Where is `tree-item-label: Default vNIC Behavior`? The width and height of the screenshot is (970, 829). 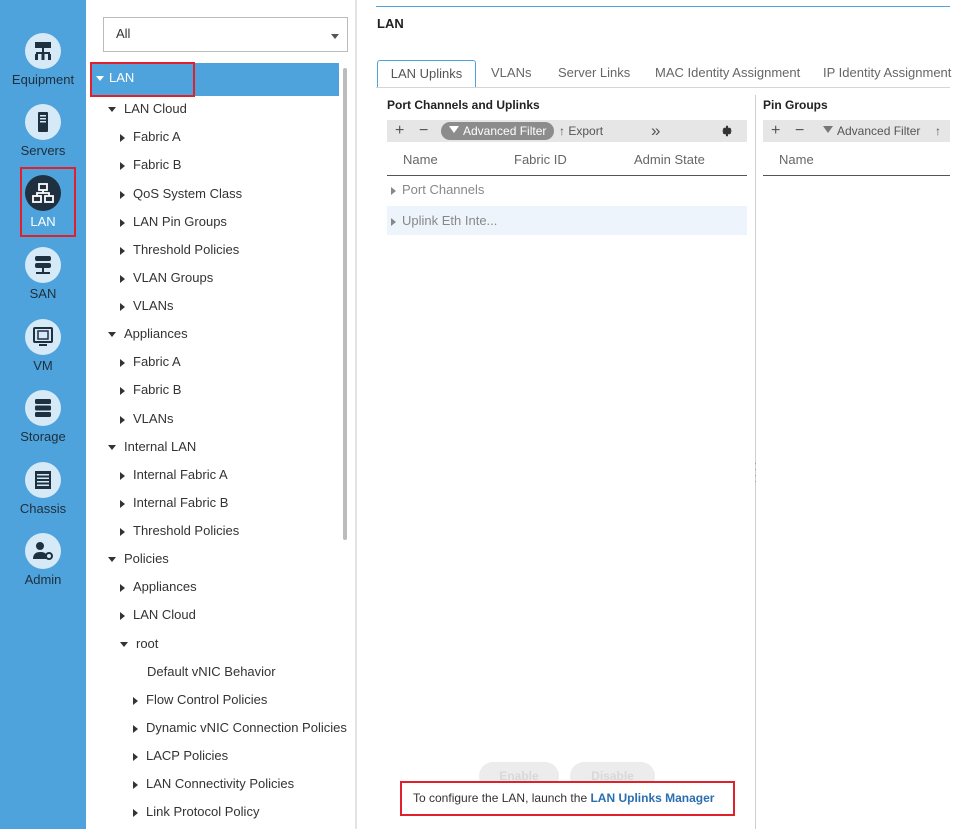 tree-item-label: Default vNIC Behavior is located at coordinates (211, 671).